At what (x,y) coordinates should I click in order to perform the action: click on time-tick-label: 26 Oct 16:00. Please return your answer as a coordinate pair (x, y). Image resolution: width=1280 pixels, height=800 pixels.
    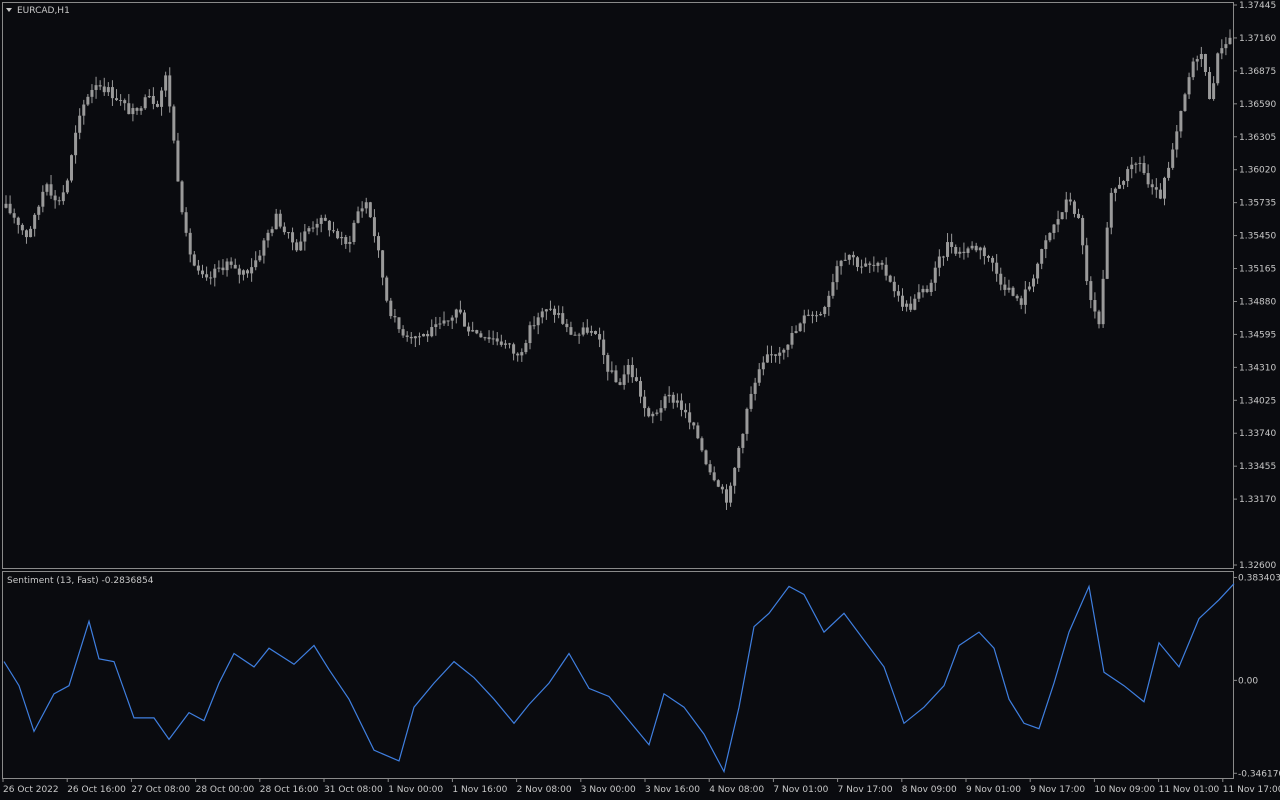
    Looking at the image, I should click on (96, 790).